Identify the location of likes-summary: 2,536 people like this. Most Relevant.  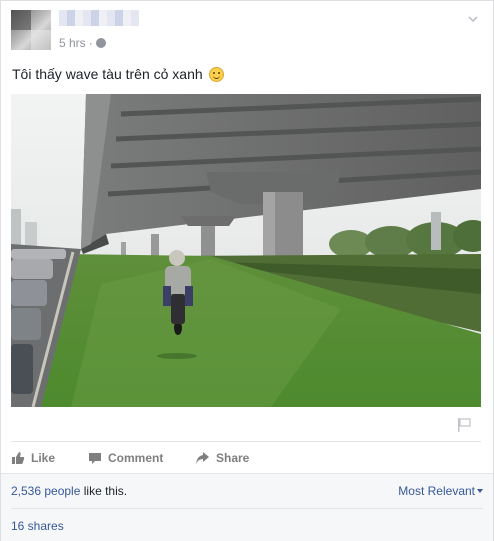
(247, 493).